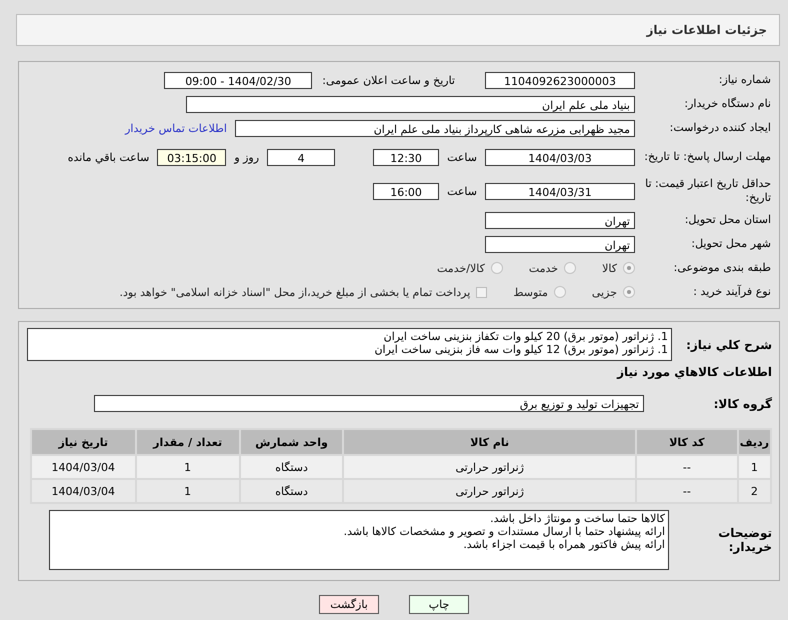 This screenshot has height=620, width=788. What do you see at coordinates (410, 104) in the screenshot?
I see `input-field: بنیاد ملی علم ایران` at bounding box center [410, 104].